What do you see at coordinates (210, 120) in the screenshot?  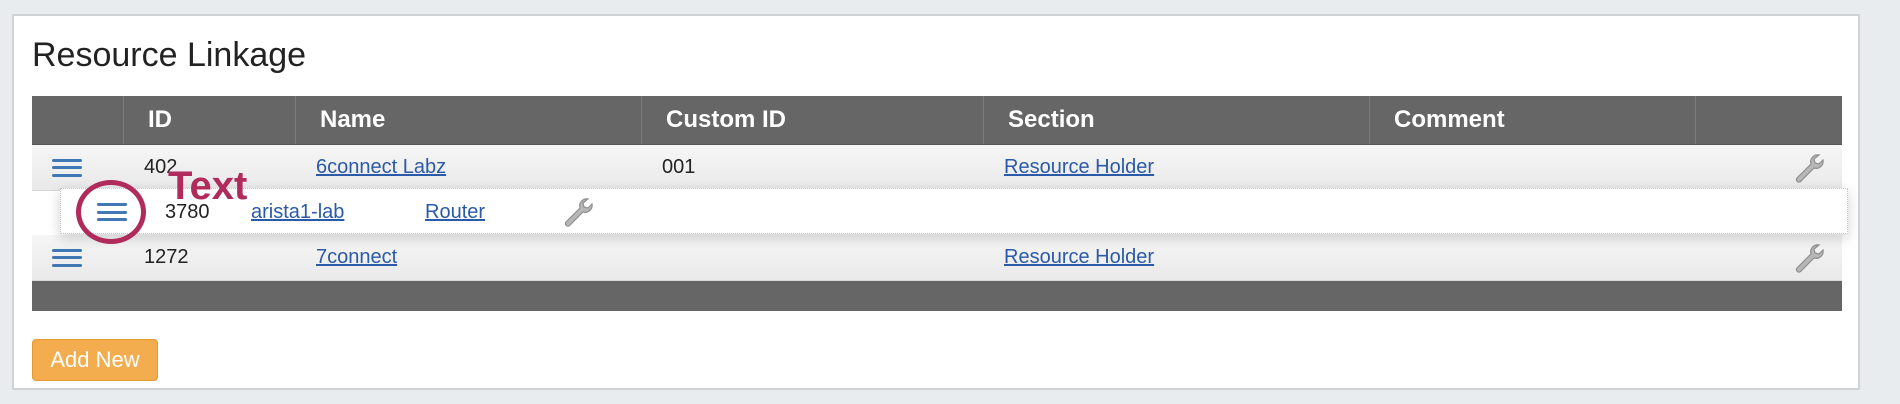 I see `column-header-id: ID` at bounding box center [210, 120].